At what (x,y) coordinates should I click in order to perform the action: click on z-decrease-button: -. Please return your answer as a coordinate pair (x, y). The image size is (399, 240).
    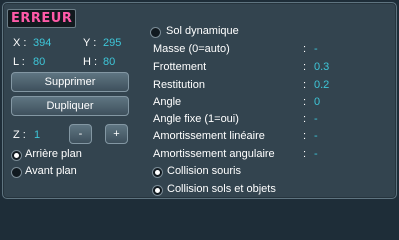
    Looking at the image, I should click on (80, 134).